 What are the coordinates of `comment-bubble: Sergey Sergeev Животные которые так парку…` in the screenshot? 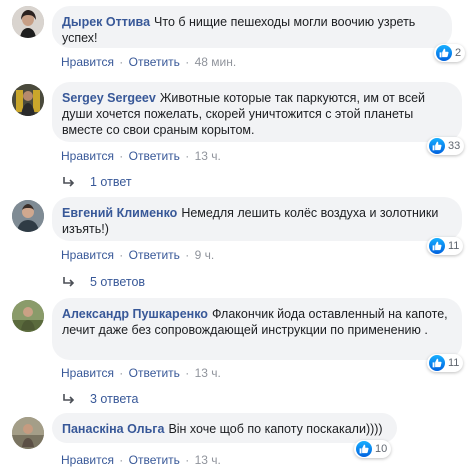 It's located at (257, 112).